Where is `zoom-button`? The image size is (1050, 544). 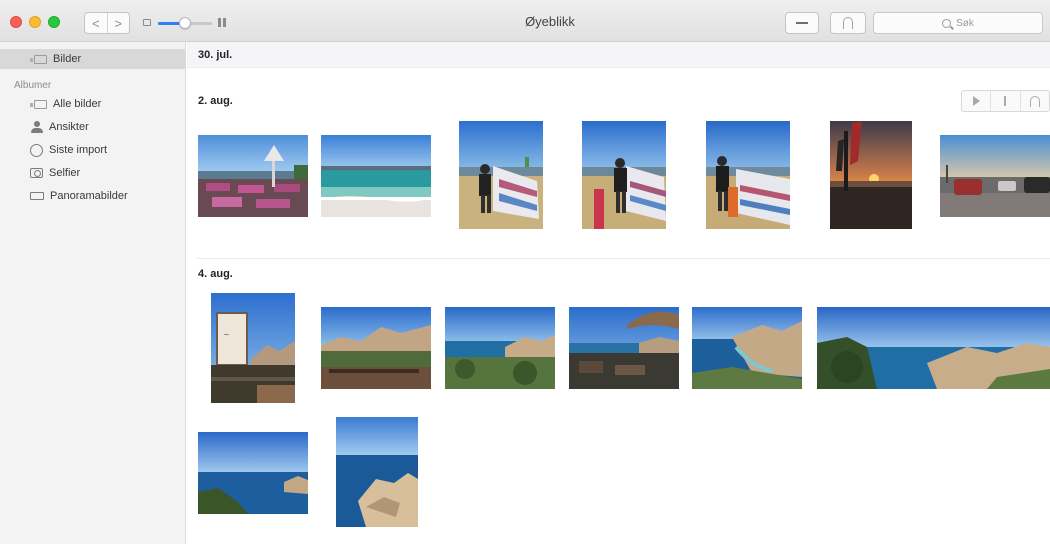
zoom-button is located at coordinates (54, 22).